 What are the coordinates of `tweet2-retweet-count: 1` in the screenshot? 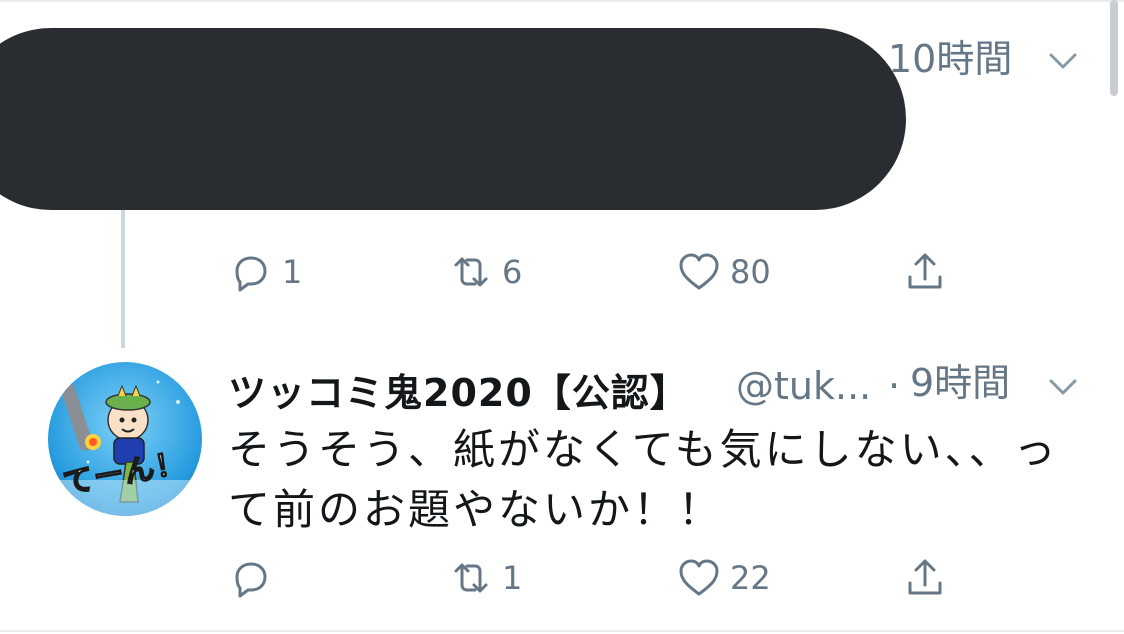 It's located at (512, 578).